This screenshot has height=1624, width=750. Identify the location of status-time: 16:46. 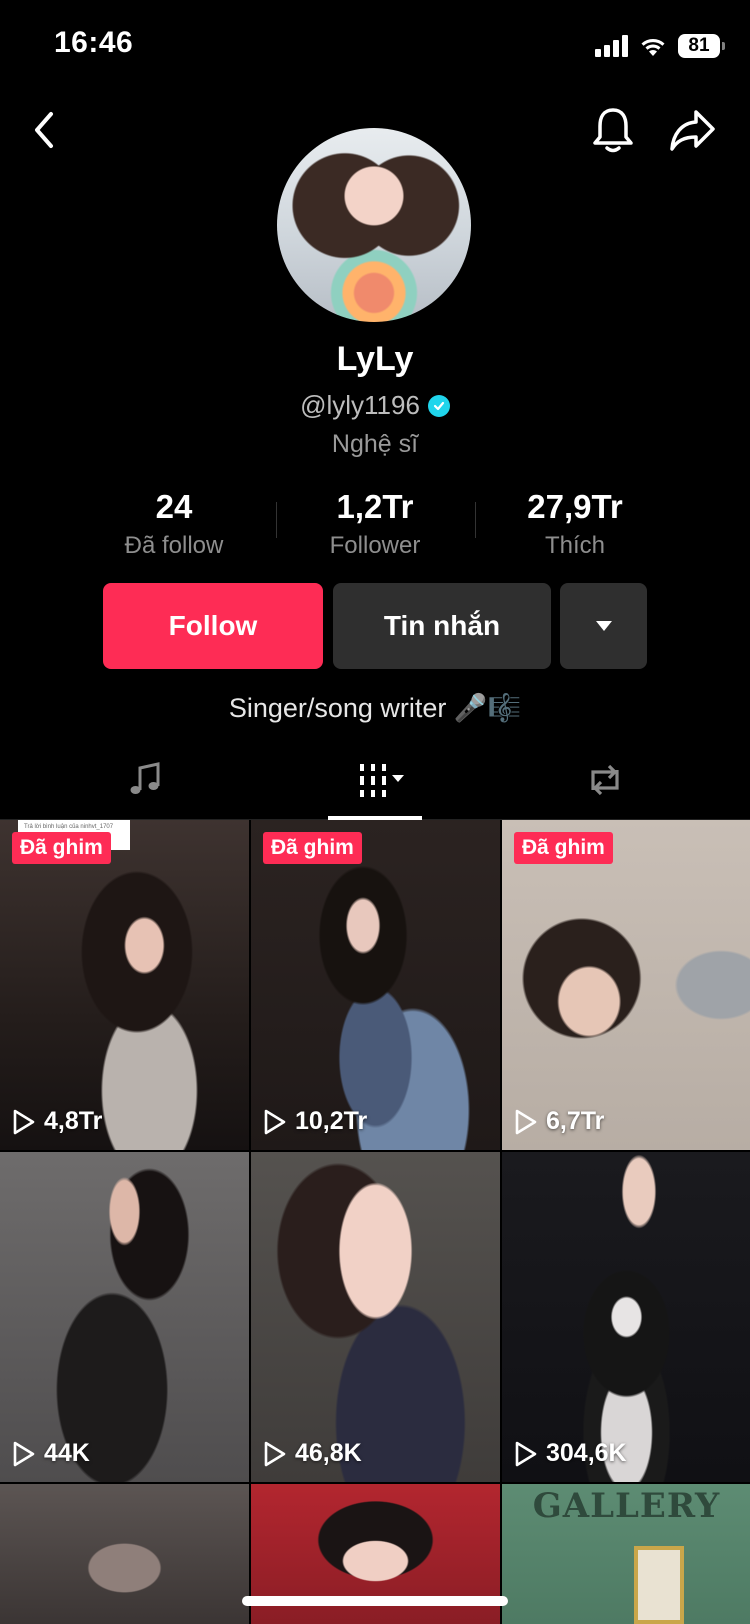
(94, 42).